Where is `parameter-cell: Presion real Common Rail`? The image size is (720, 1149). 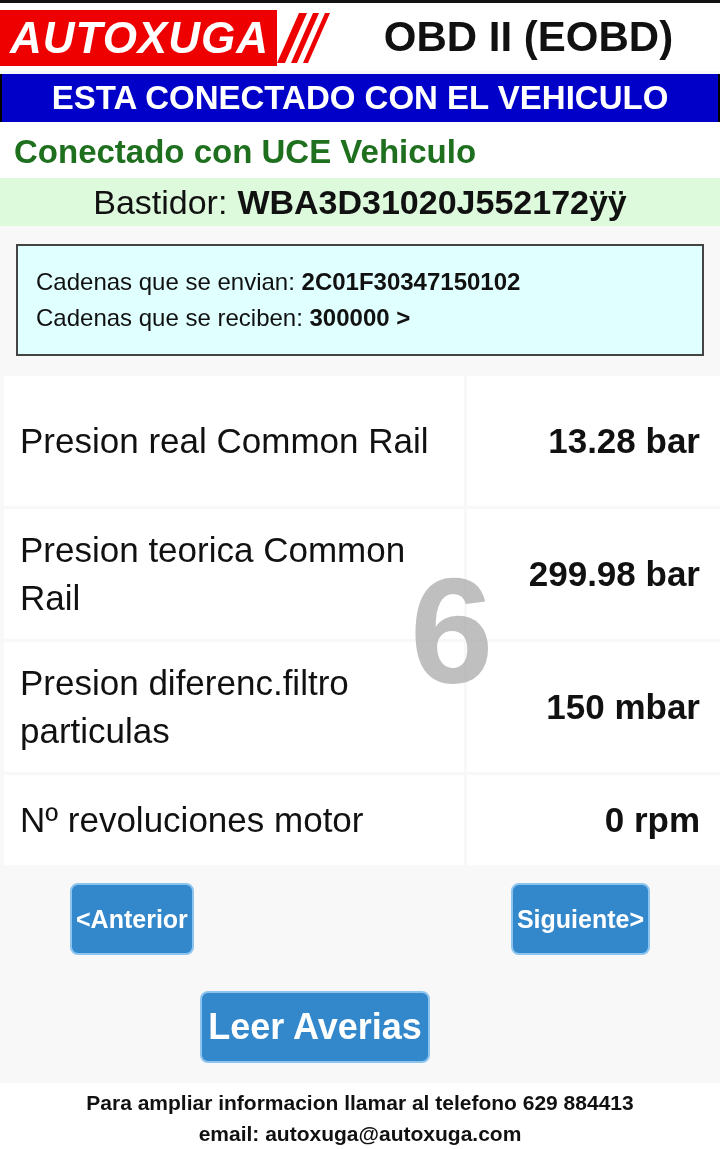 parameter-cell: Presion real Common Rail is located at coordinates (234, 441).